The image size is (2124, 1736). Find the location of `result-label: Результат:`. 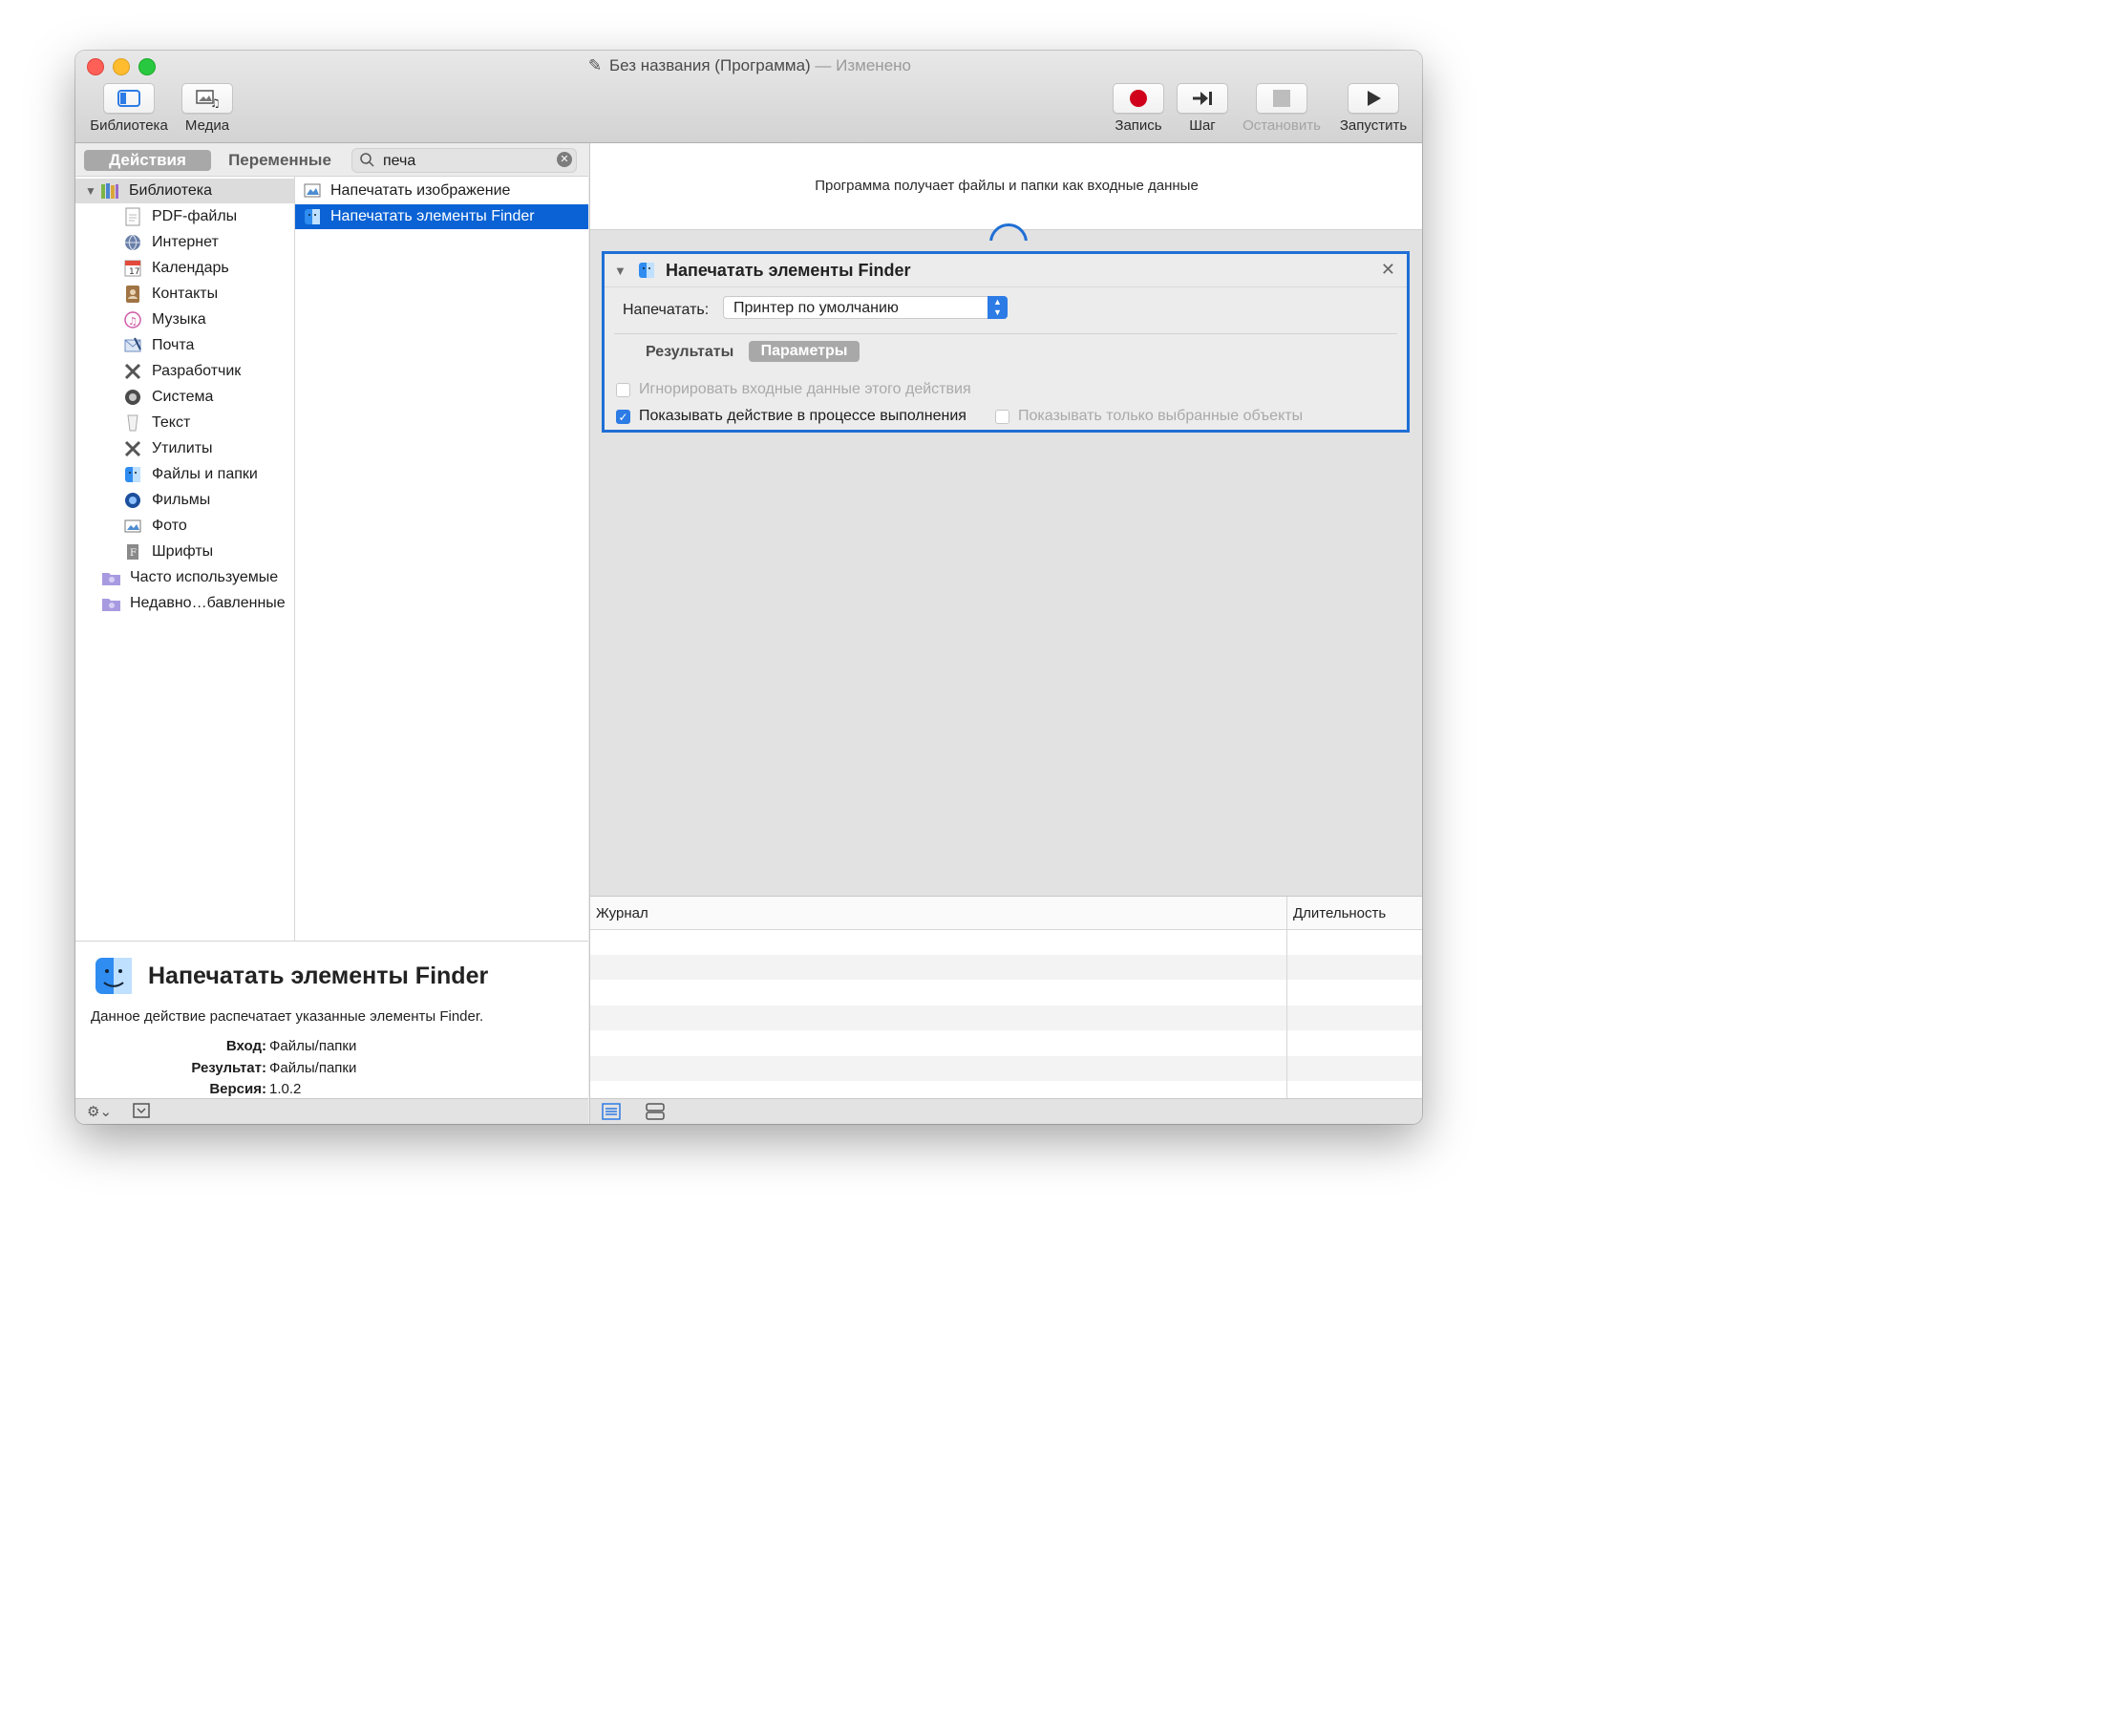

result-label: Результат: is located at coordinates (228, 1068).